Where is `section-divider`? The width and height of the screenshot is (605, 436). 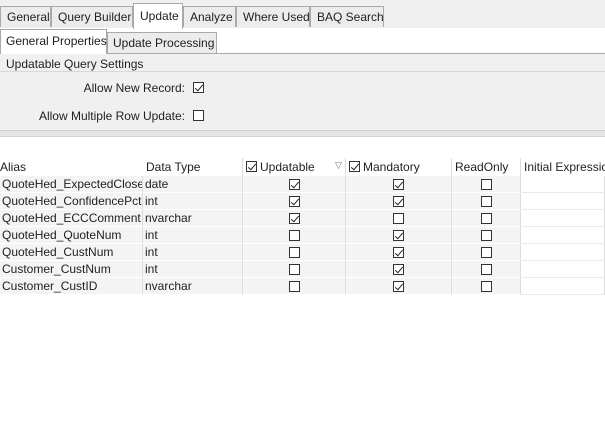 section-divider is located at coordinates (302, 71).